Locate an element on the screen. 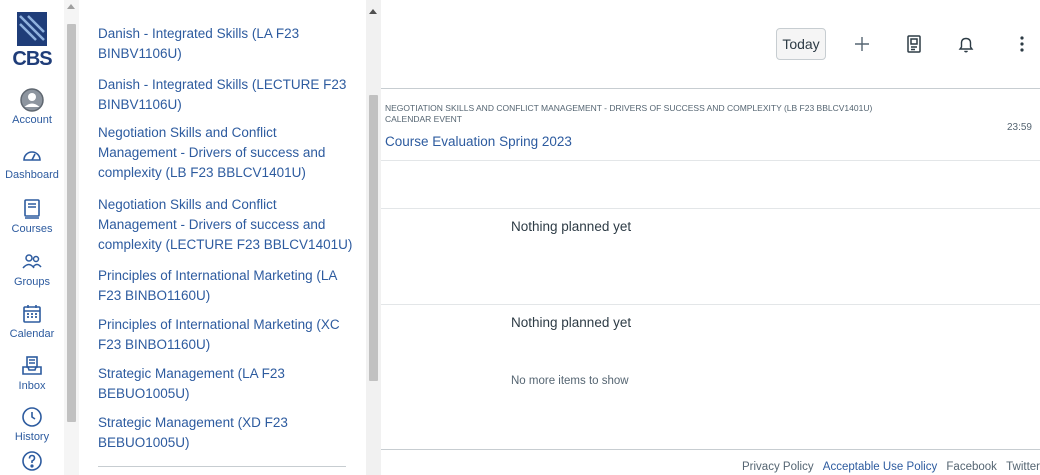 The image size is (1040, 475). nav-history-label: History is located at coordinates (32, 437).